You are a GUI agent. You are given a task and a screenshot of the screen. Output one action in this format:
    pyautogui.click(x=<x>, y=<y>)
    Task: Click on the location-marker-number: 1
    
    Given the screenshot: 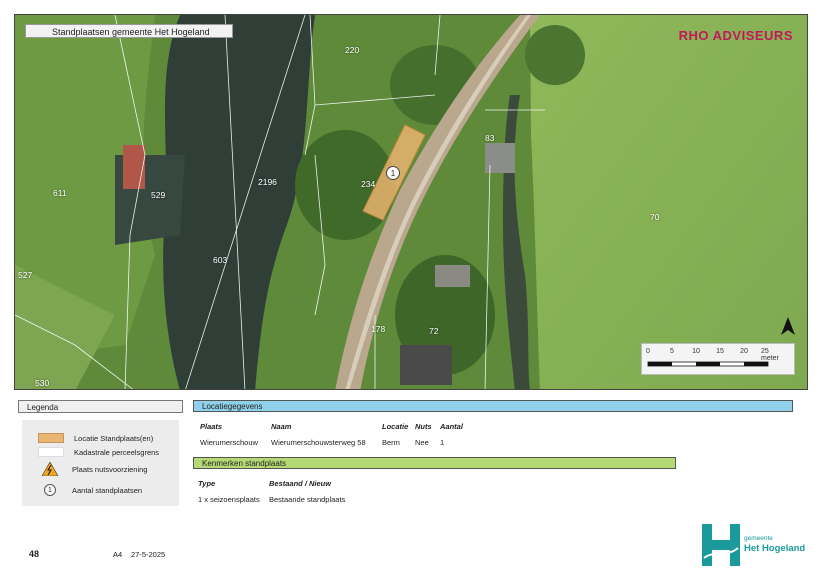 What is the action you would take?
    pyautogui.click(x=393, y=173)
    